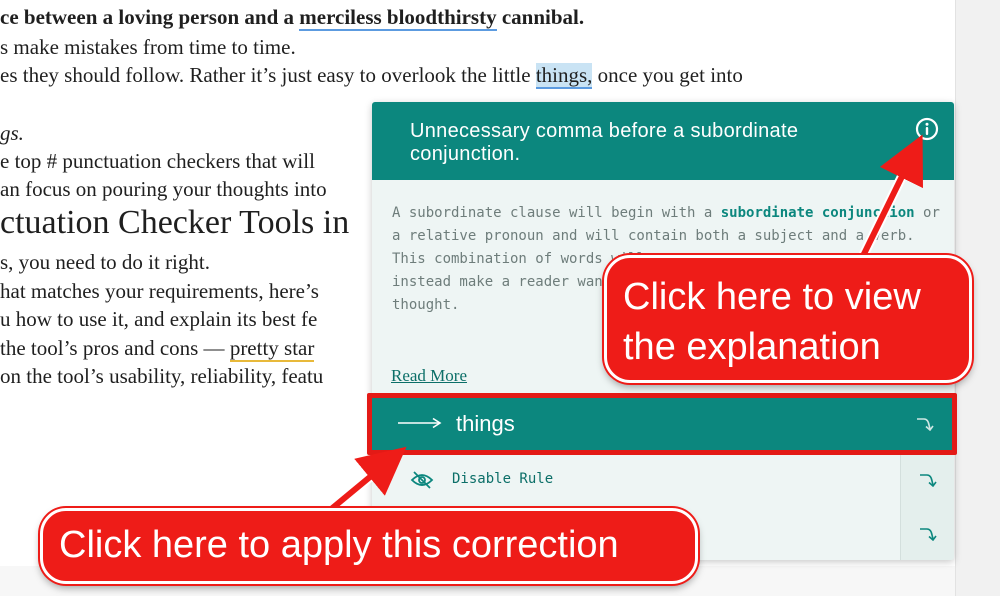 Image resolution: width=1000 pixels, height=596 pixels. What do you see at coordinates (339, 545) in the screenshot?
I see `callout-text: Click here to apply this correction` at bounding box center [339, 545].